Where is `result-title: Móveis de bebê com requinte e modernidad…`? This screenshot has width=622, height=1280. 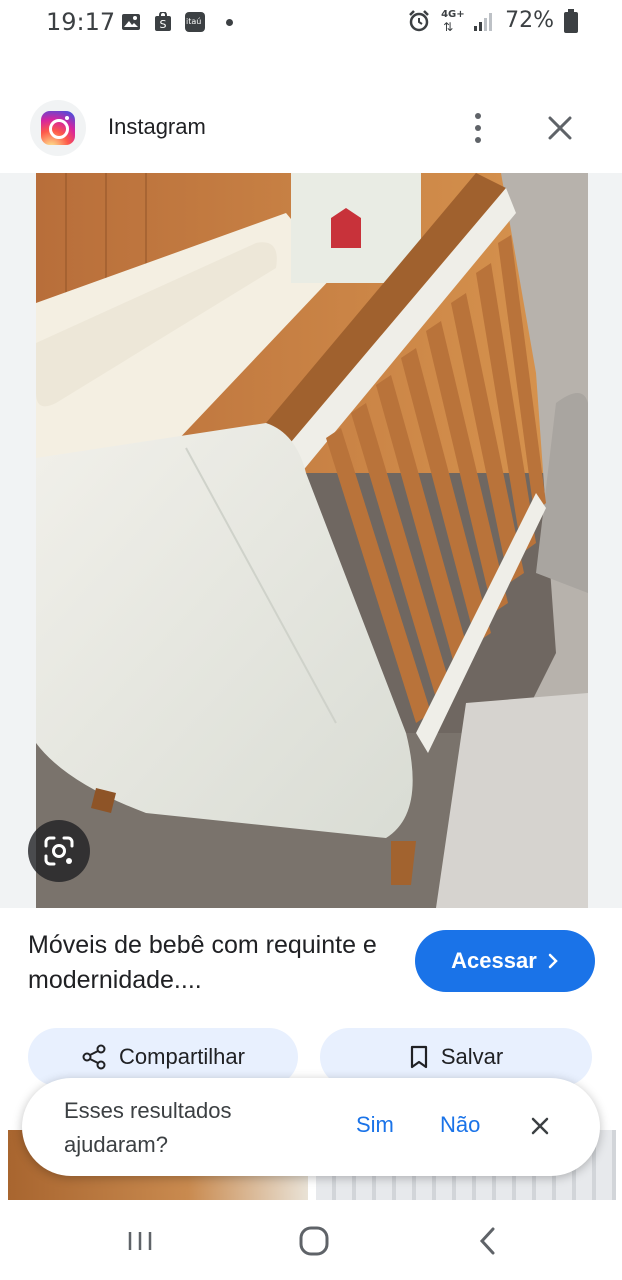
result-title: Móveis de bebê com requinte e modernidad… is located at coordinates (213, 963).